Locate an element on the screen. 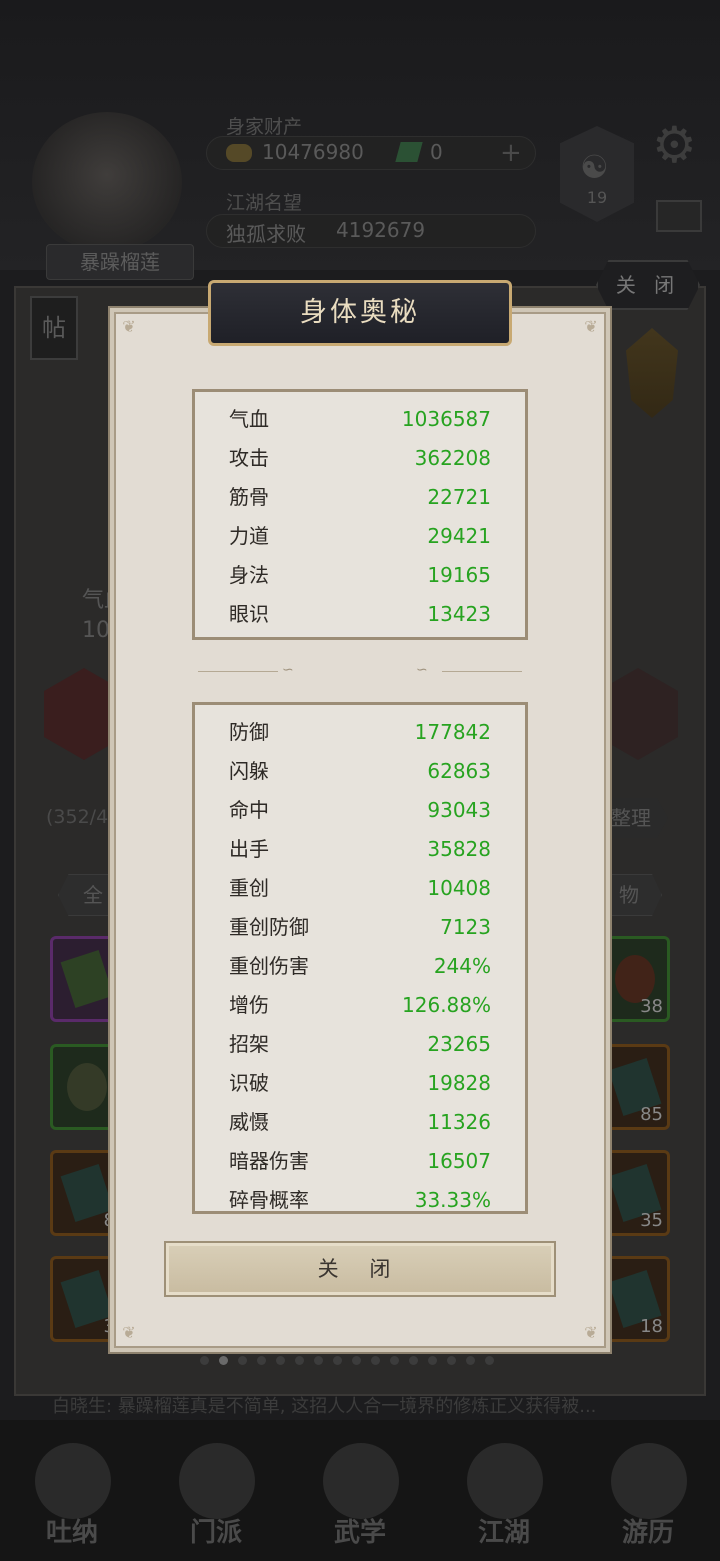 Image resolution: width=720 pixels, height=1561 pixels. stat-name: 防御 is located at coordinates (249, 732).